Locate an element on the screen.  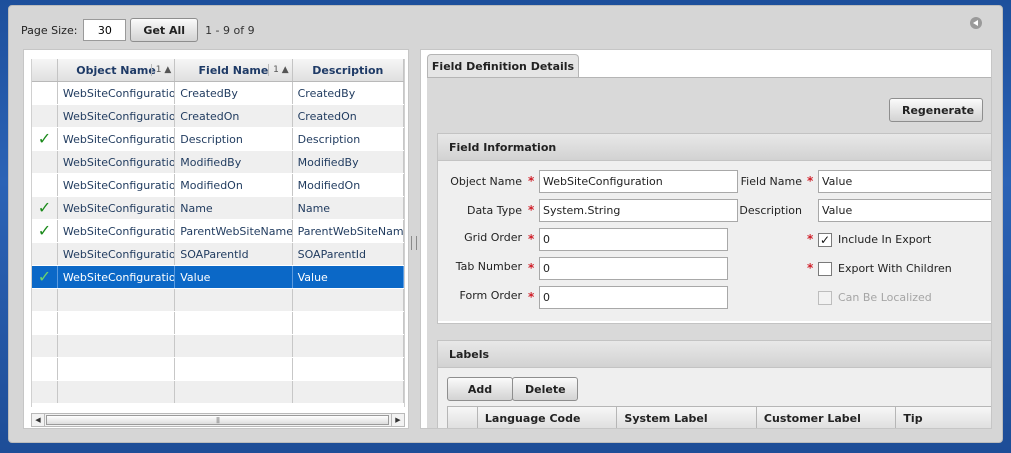
include-in-export-checkbox: ✓ is located at coordinates (825, 240).